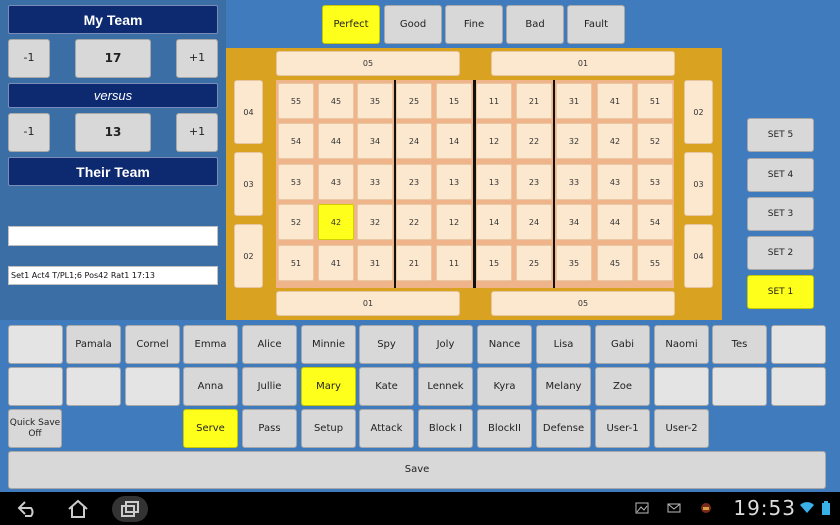 The width and height of the screenshot is (840, 525). What do you see at coordinates (622, 386) in the screenshot?
I see `player-button-zoe: Zoe` at bounding box center [622, 386].